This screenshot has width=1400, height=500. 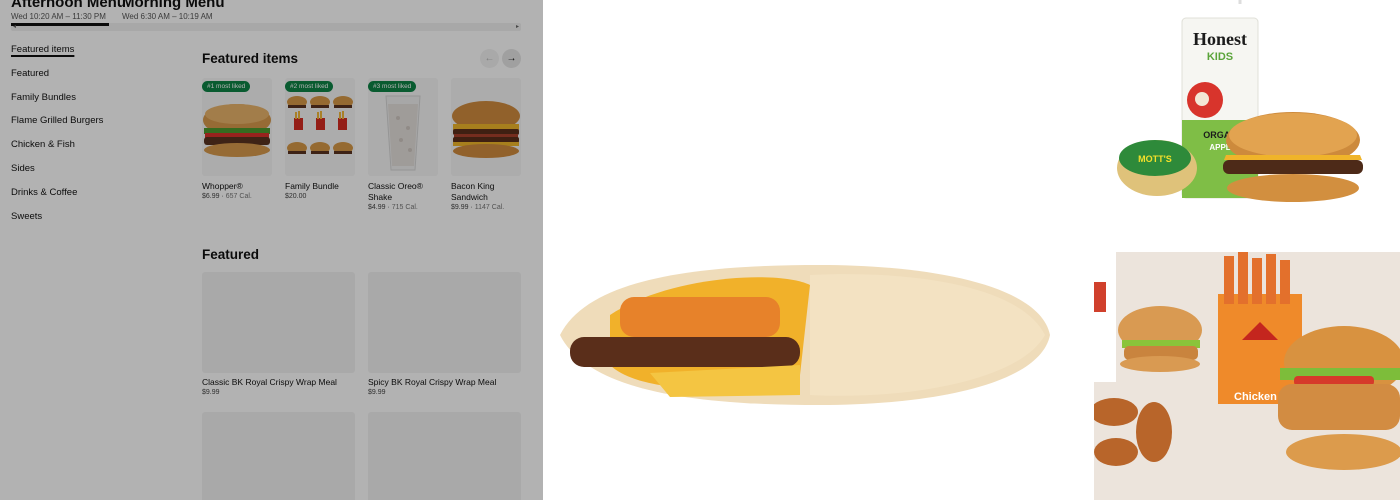 What do you see at coordinates (473, 191) in the screenshot?
I see `product-name: Bacon King Sandwich` at bounding box center [473, 191].